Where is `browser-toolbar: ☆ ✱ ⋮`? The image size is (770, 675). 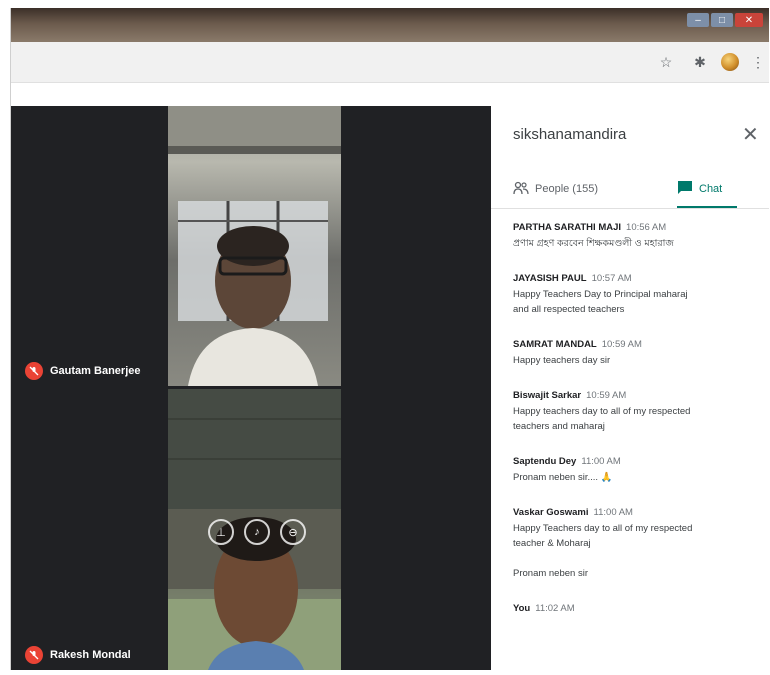 browser-toolbar: ☆ ✱ ⋮ is located at coordinates (390, 62).